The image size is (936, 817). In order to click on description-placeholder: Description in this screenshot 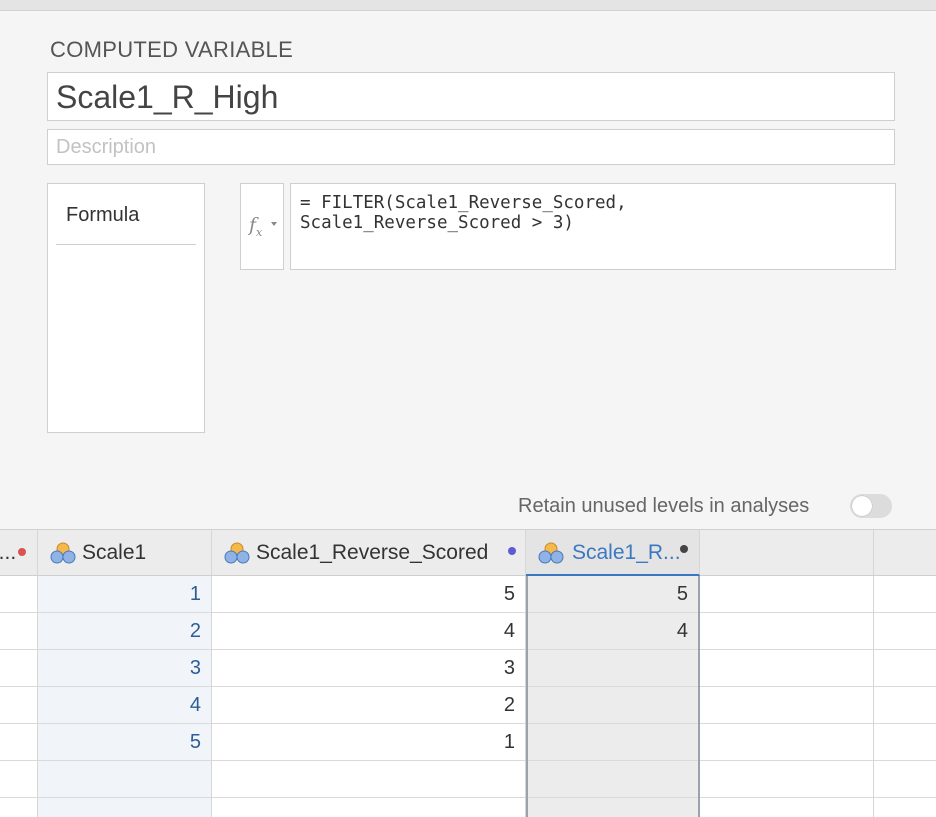, I will do `click(106, 147)`.